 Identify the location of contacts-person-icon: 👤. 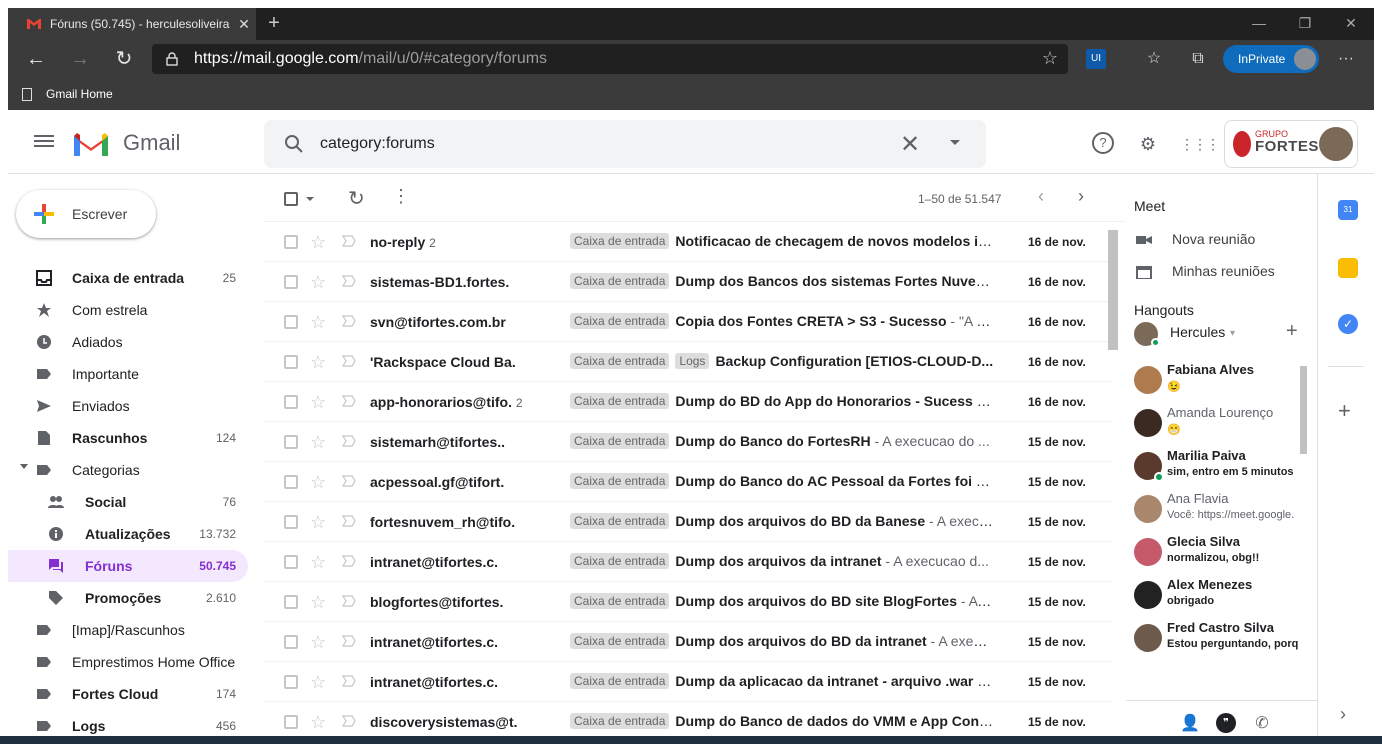
(1190, 723).